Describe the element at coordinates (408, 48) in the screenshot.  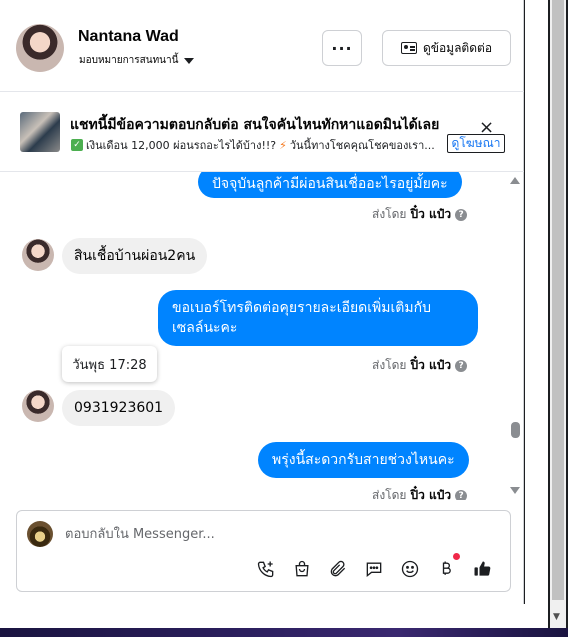
I see `contact-card-icon` at that location.